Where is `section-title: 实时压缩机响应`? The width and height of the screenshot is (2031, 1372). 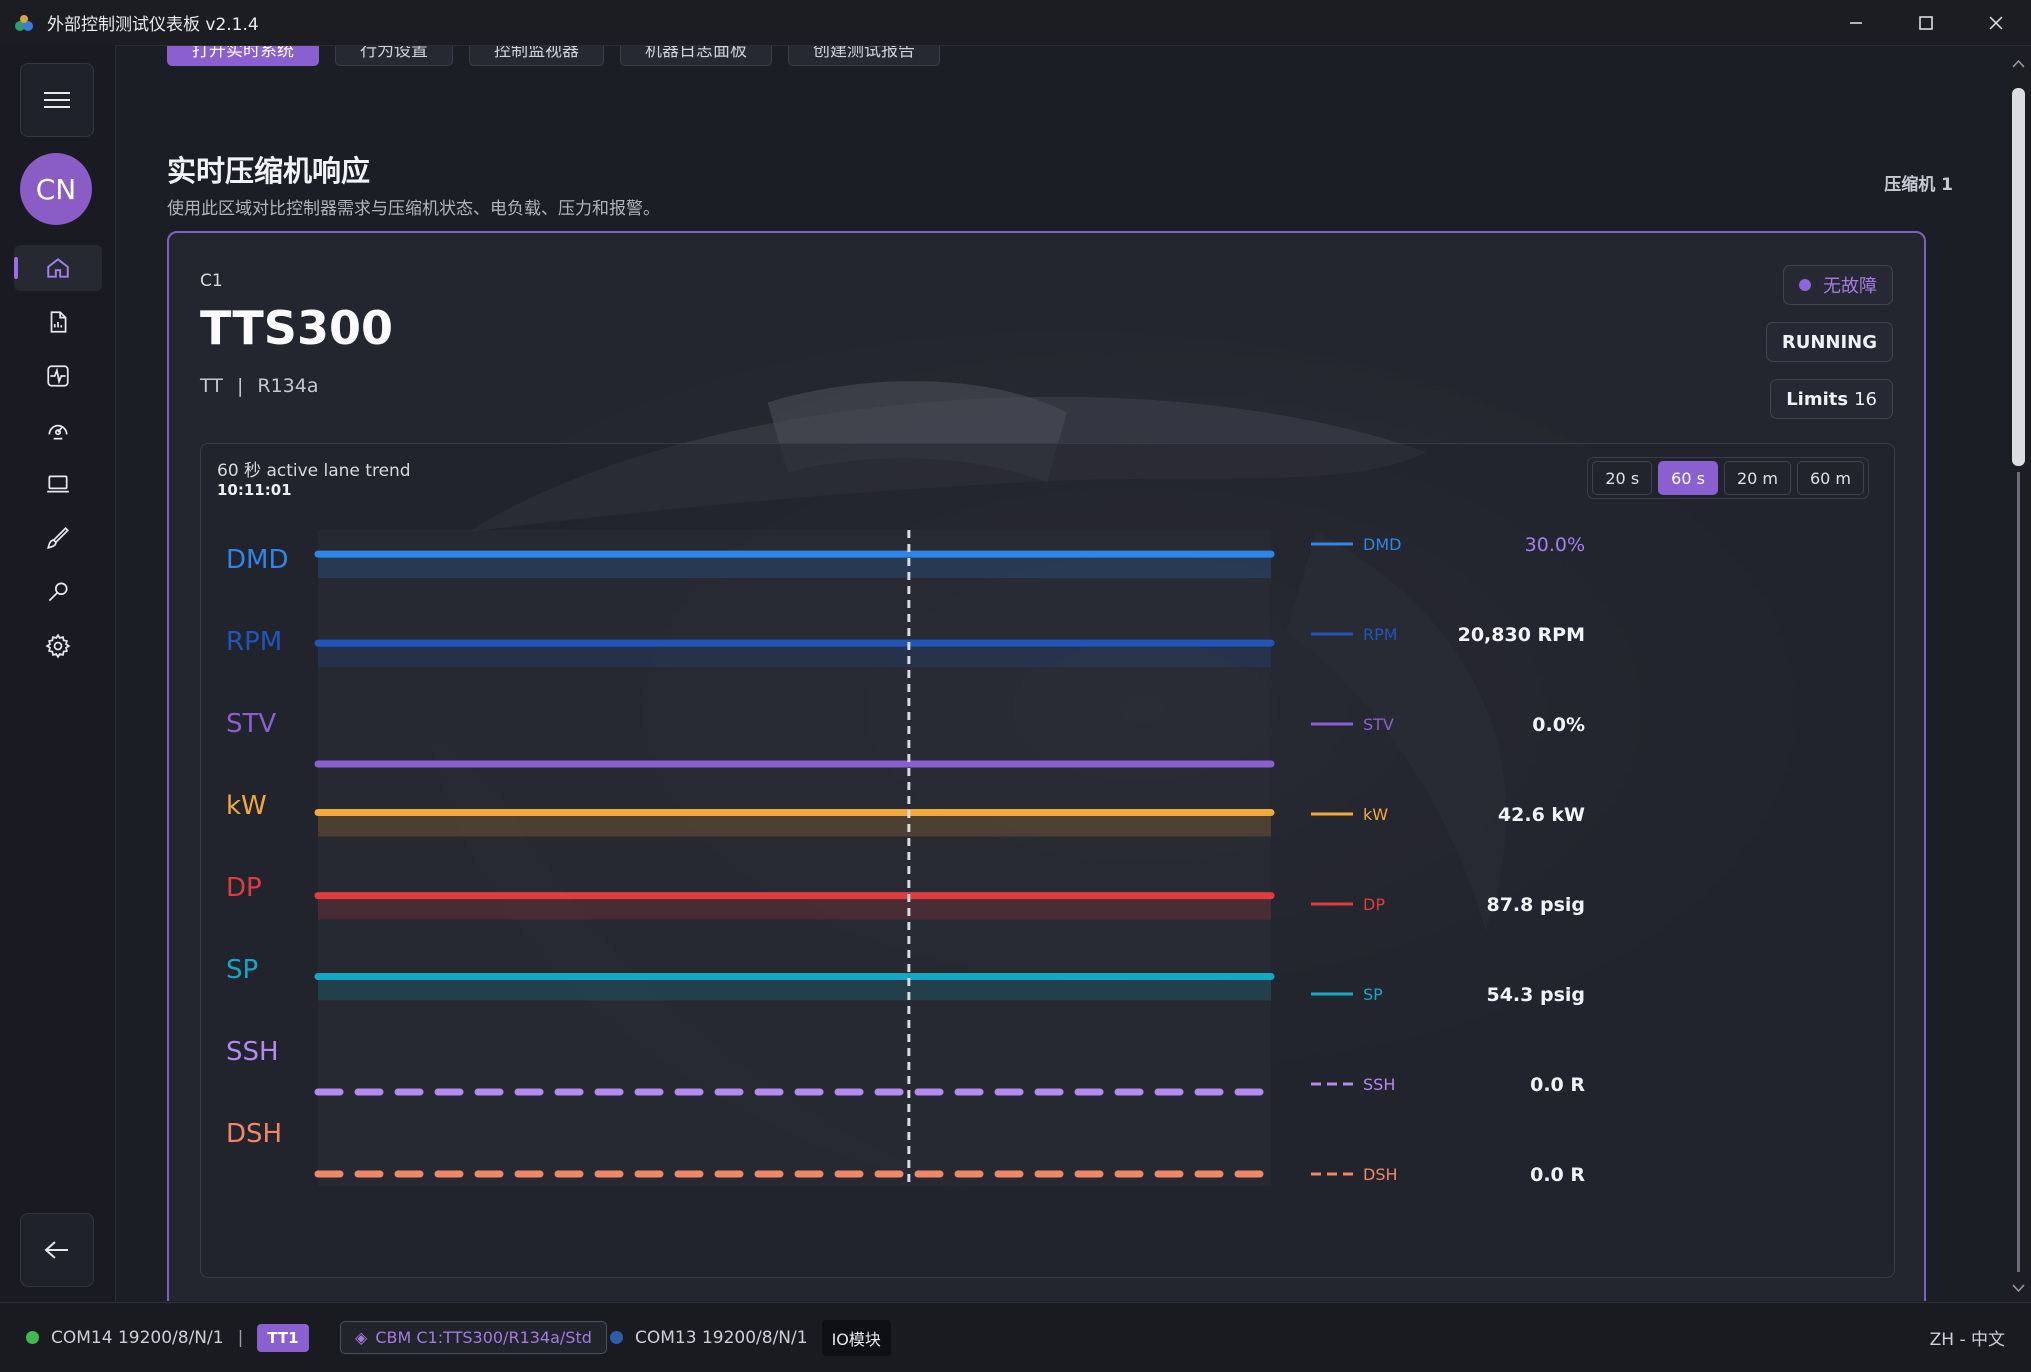
section-title: 实时压缩机响应 is located at coordinates (269, 171).